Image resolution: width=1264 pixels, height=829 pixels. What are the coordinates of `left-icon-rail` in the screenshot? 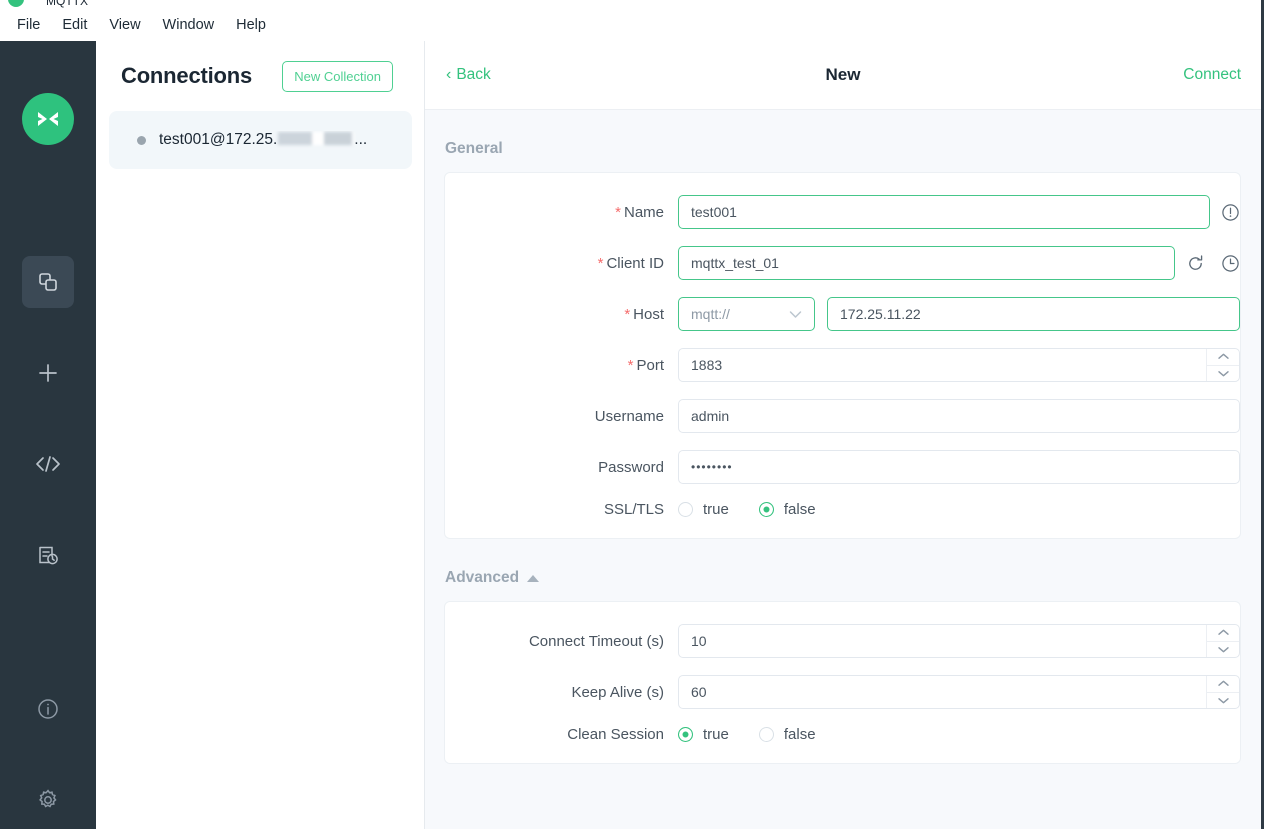 It's located at (48, 435).